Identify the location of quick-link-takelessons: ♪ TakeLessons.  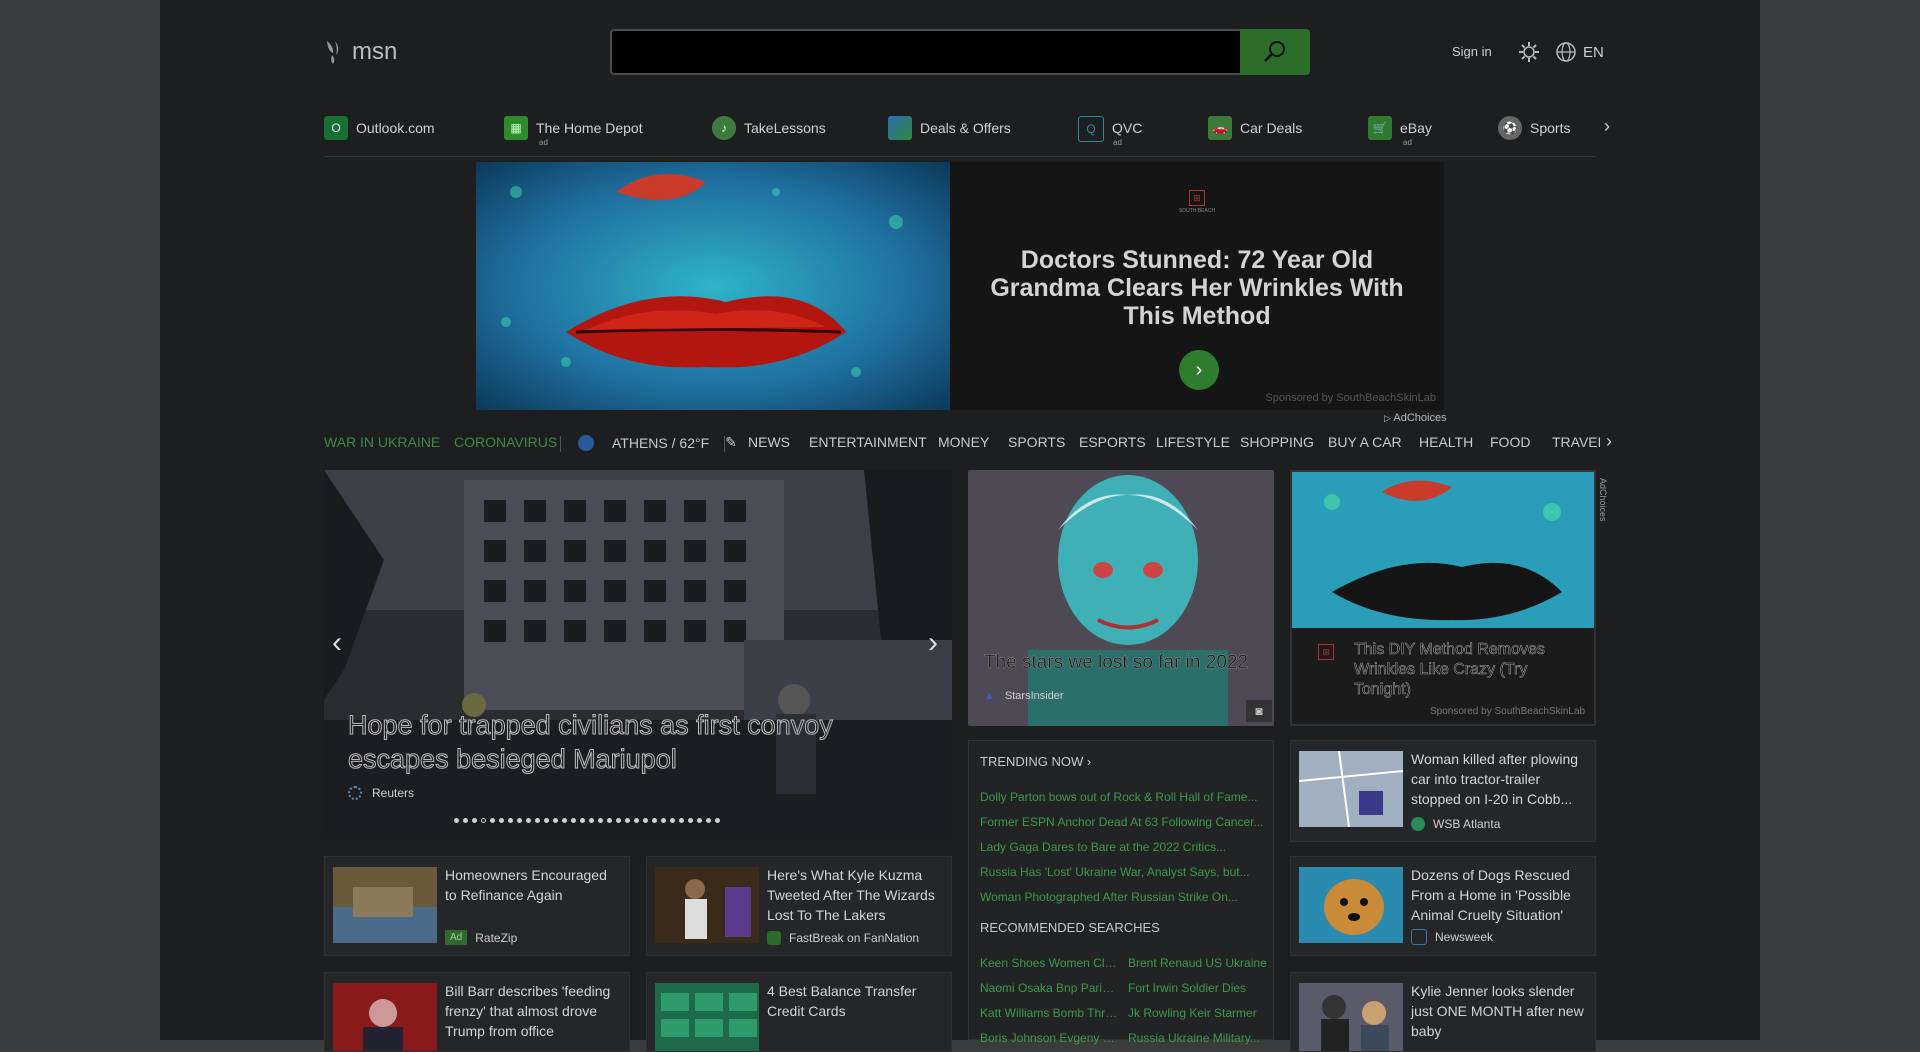
(769, 128).